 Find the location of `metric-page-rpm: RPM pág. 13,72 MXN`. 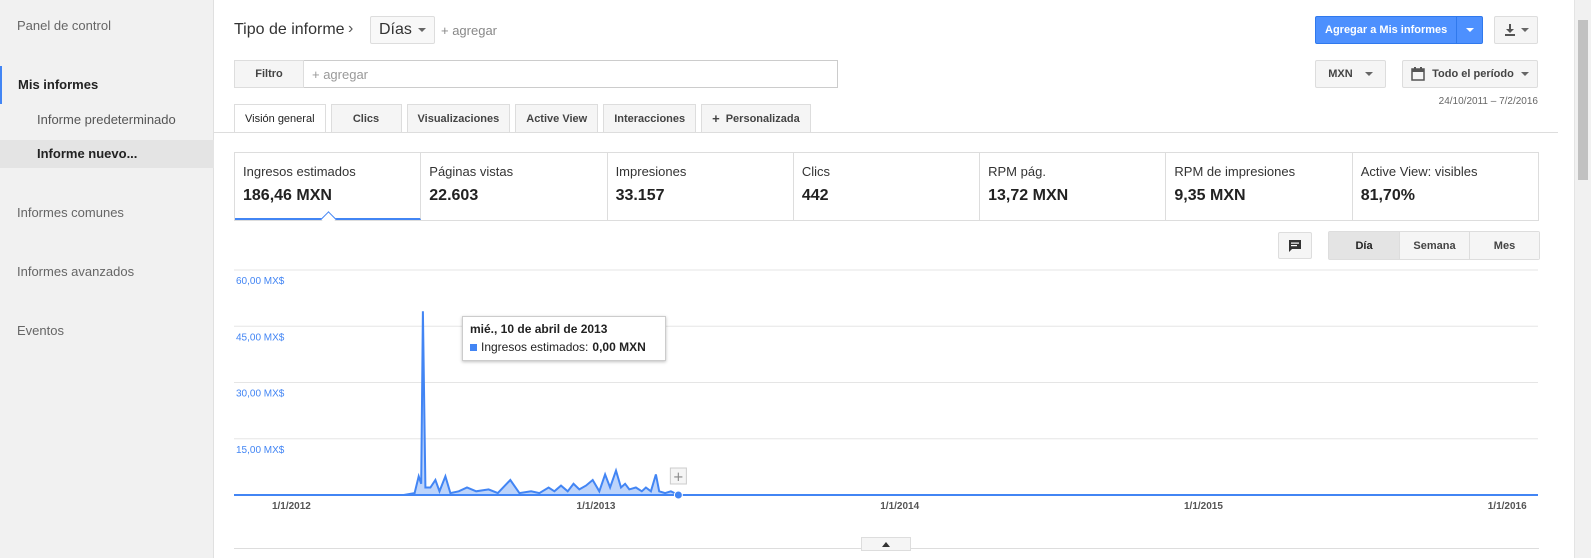

metric-page-rpm: RPM pág. 13,72 MXN is located at coordinates (1073, 186).